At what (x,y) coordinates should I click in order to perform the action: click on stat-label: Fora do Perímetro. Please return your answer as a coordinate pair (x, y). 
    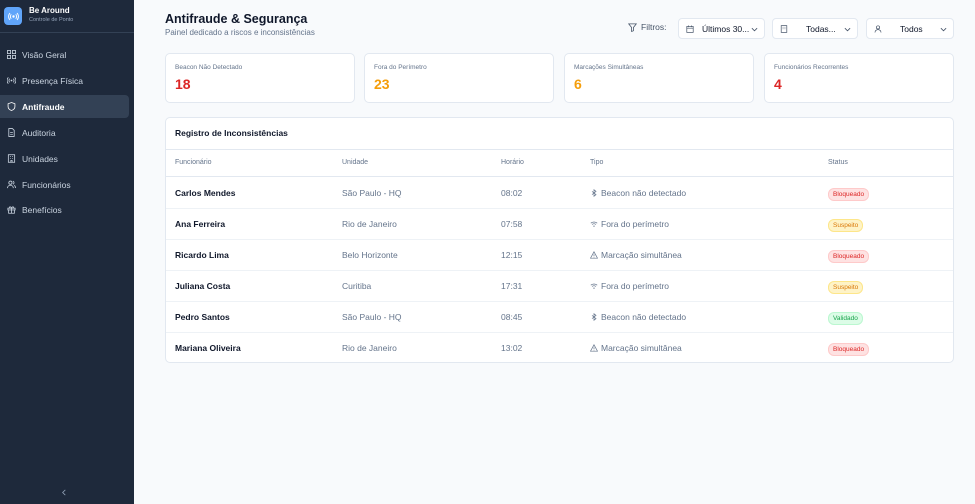
    Looking at the image, I should click on (400, 67).